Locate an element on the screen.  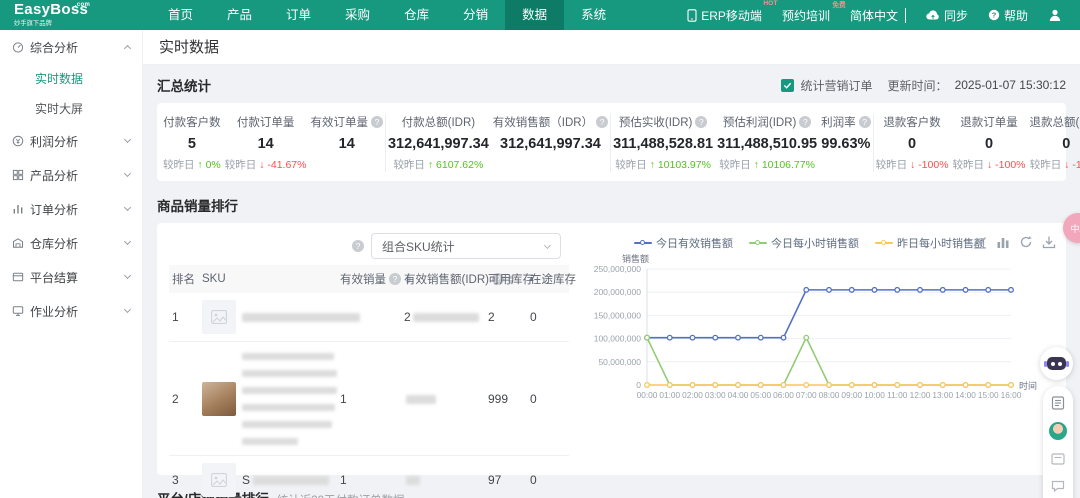
svg-text: 销售额 is located at coordinates (635, 258).